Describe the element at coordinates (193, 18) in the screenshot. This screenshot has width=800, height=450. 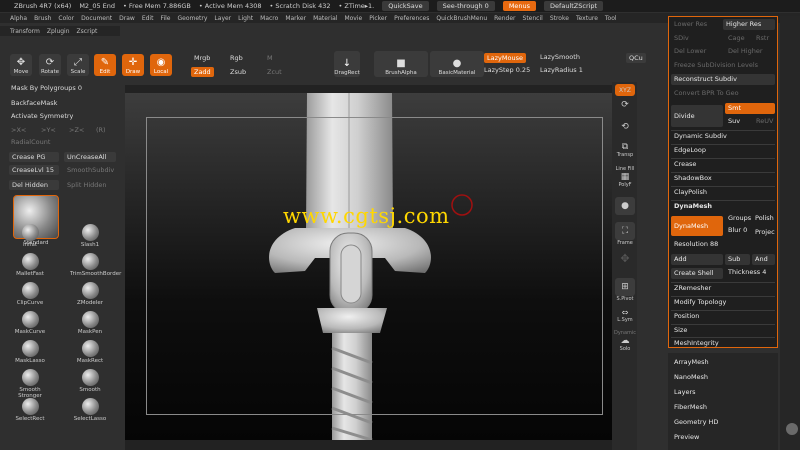
I see `menu-item-geometry: Geometry` at that location.